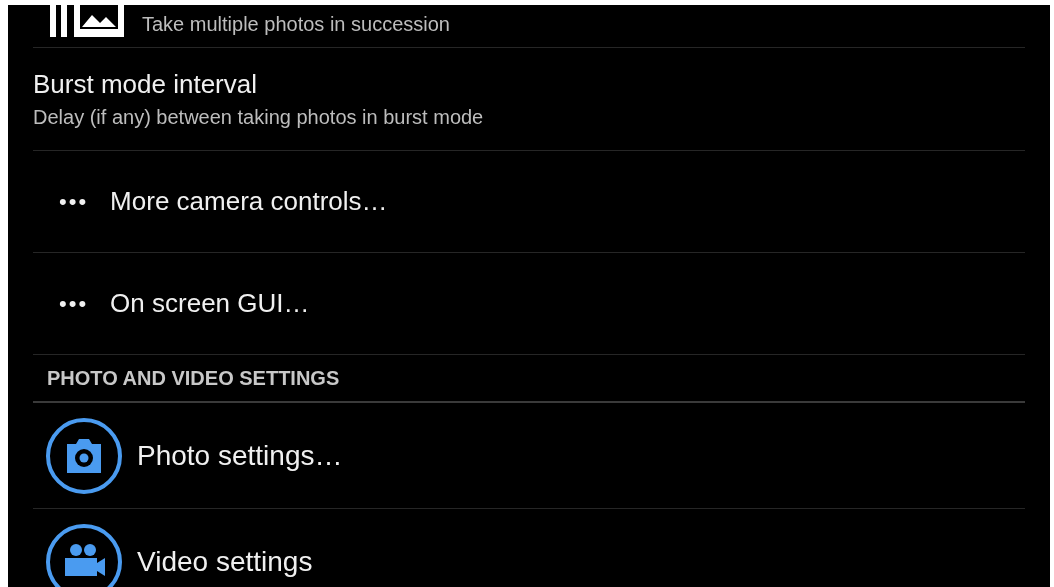  What do you see at coordinates (87, 21) in the screenshot?
I see `burst-photo-icon` at bounding box center [87, 21].